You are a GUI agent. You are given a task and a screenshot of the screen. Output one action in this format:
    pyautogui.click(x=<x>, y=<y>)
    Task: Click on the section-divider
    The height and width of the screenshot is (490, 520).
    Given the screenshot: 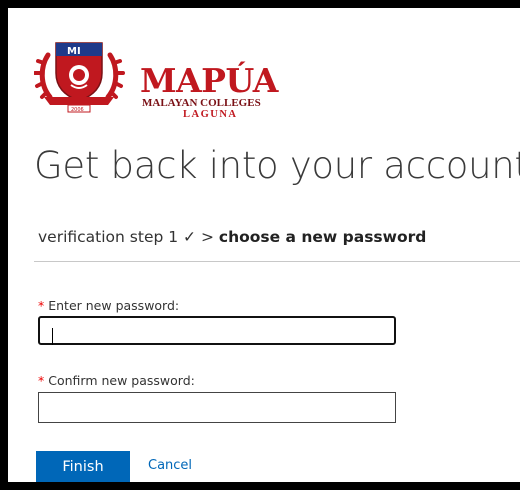 What is the action you would take?
    pyautogui.click(x=277, y=261)
    